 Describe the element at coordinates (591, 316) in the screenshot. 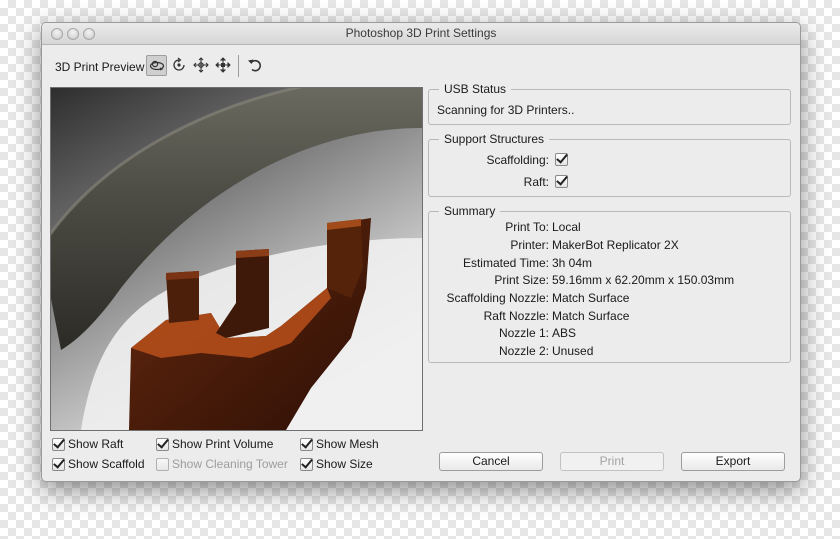

I see `raft-nozzle-value: Match Surface` at that location.